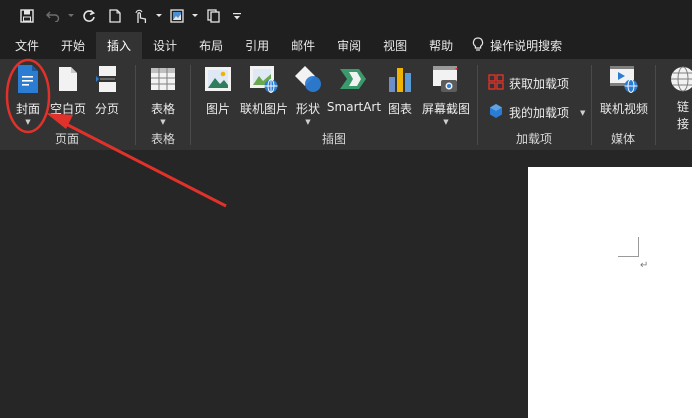 Image resolution: width=692 pixels, height=418 pixels. Describe the element at coordinates (263, 109) in the screenshot. I see `online-picture-label: 联机图片` at that location.